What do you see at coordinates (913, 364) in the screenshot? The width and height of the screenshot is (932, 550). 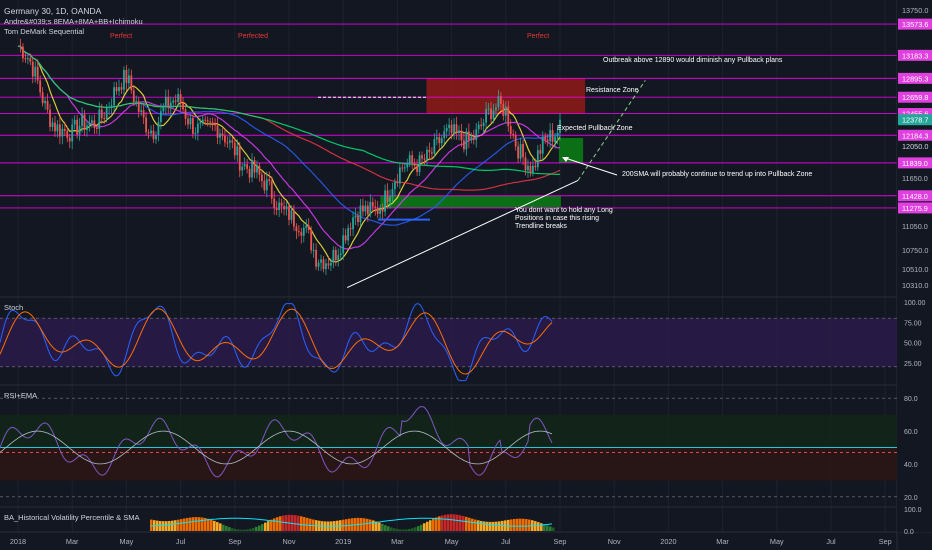 I see `stoch-tick: 25.00` at bounding box center [913, 364].